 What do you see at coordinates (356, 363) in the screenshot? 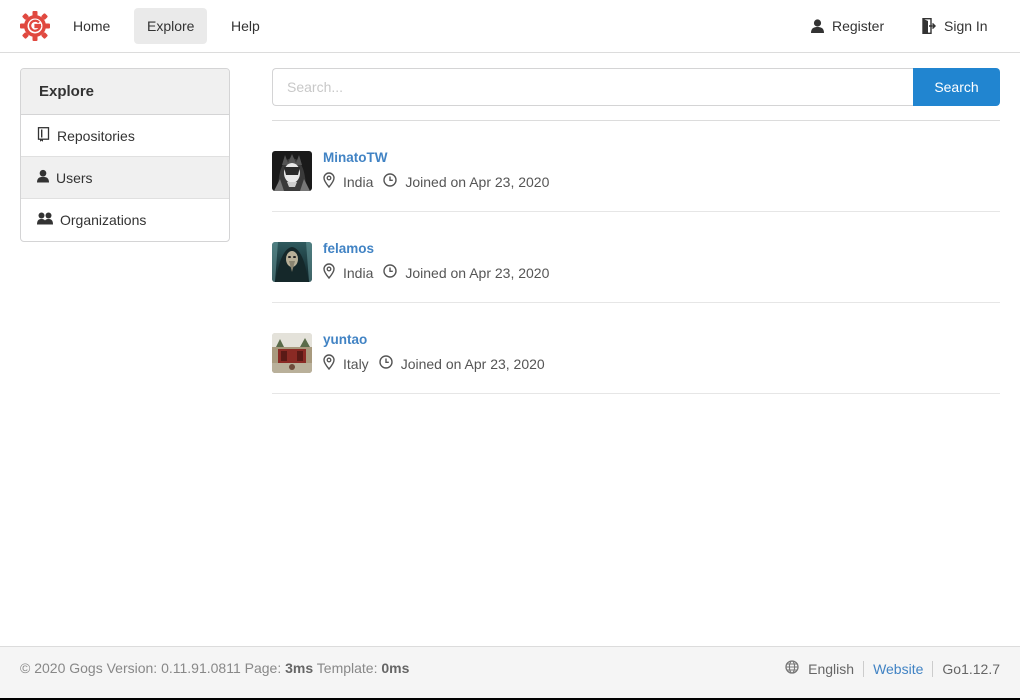
I see `user-location: Italy` at bounding box center [356, 363].